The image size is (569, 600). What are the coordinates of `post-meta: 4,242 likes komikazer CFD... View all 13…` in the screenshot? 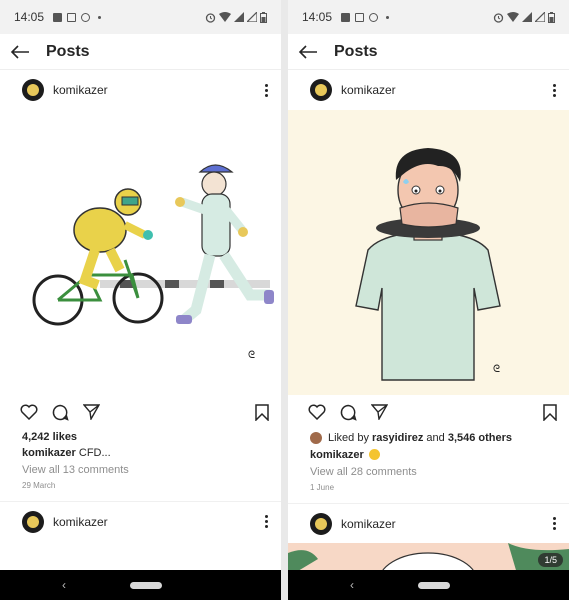 It's located at (140, 461).